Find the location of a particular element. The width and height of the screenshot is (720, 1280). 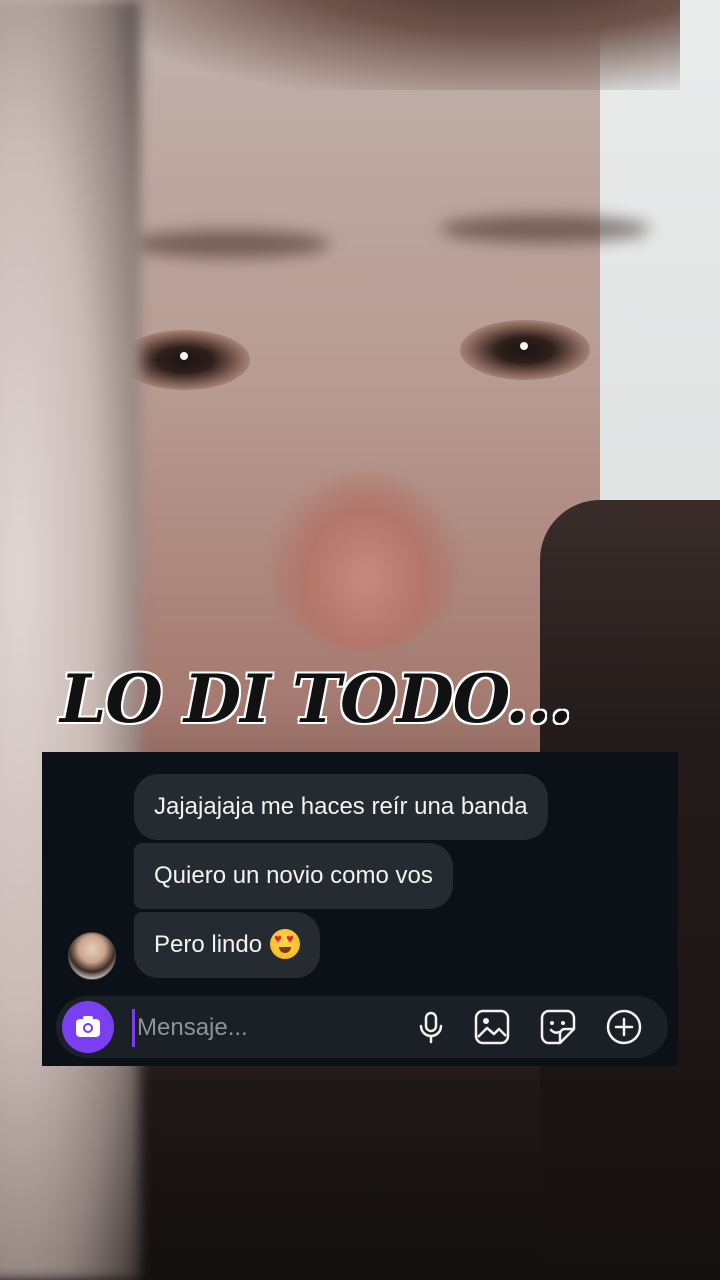

background-hair is located at coordinates (390, 45).